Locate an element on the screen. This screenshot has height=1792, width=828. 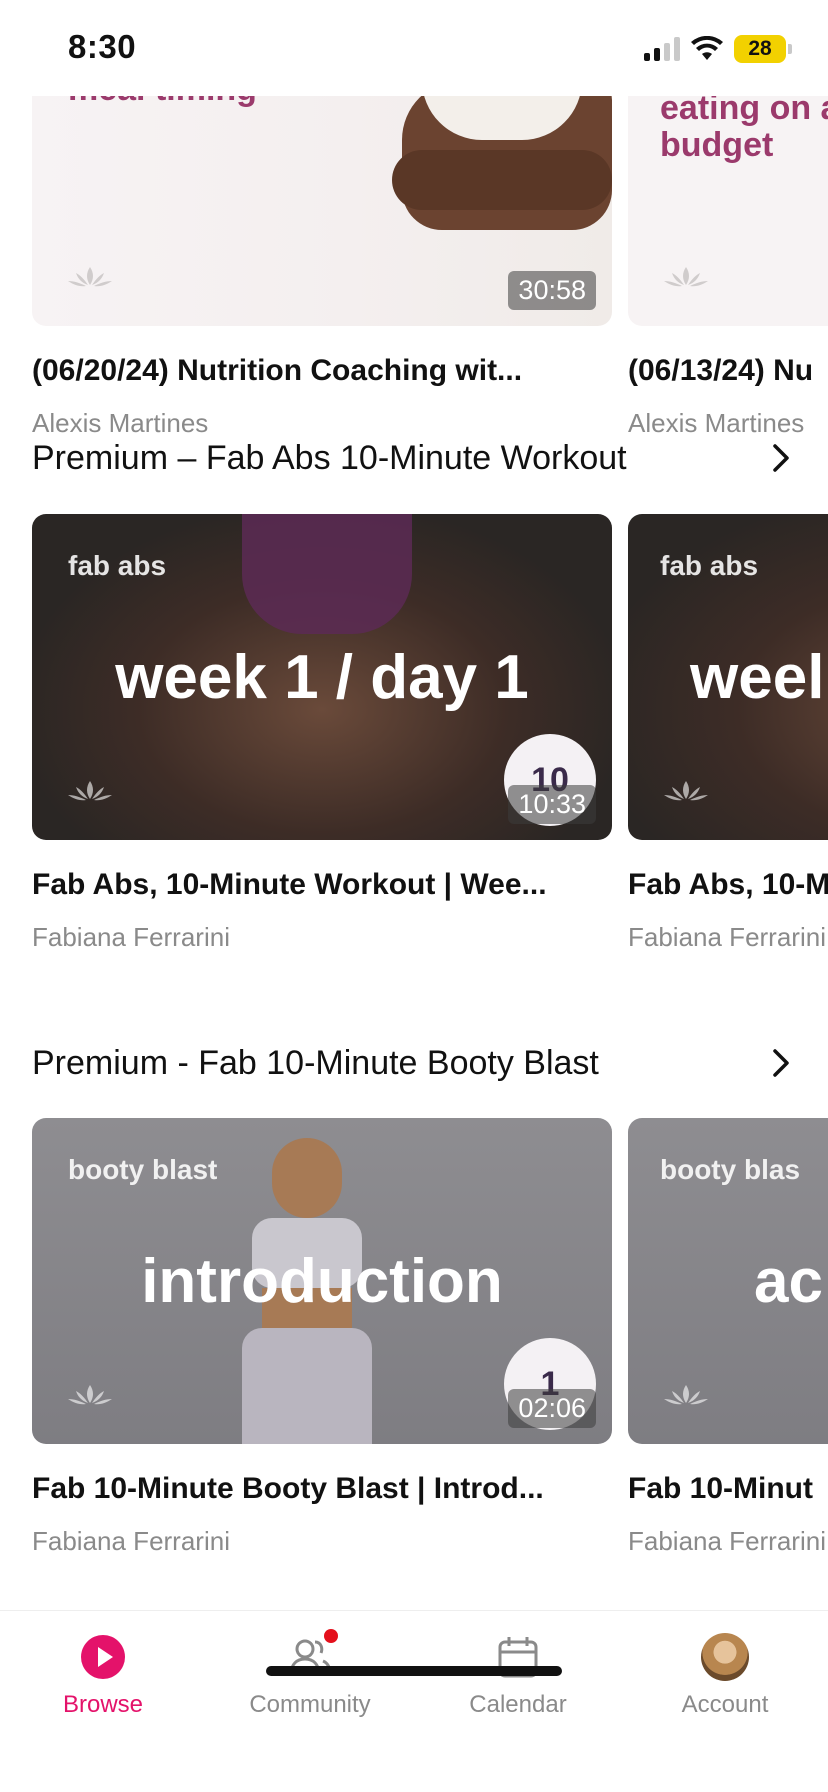
video-duration: 02:06 is located at coordinates (552, 1408).